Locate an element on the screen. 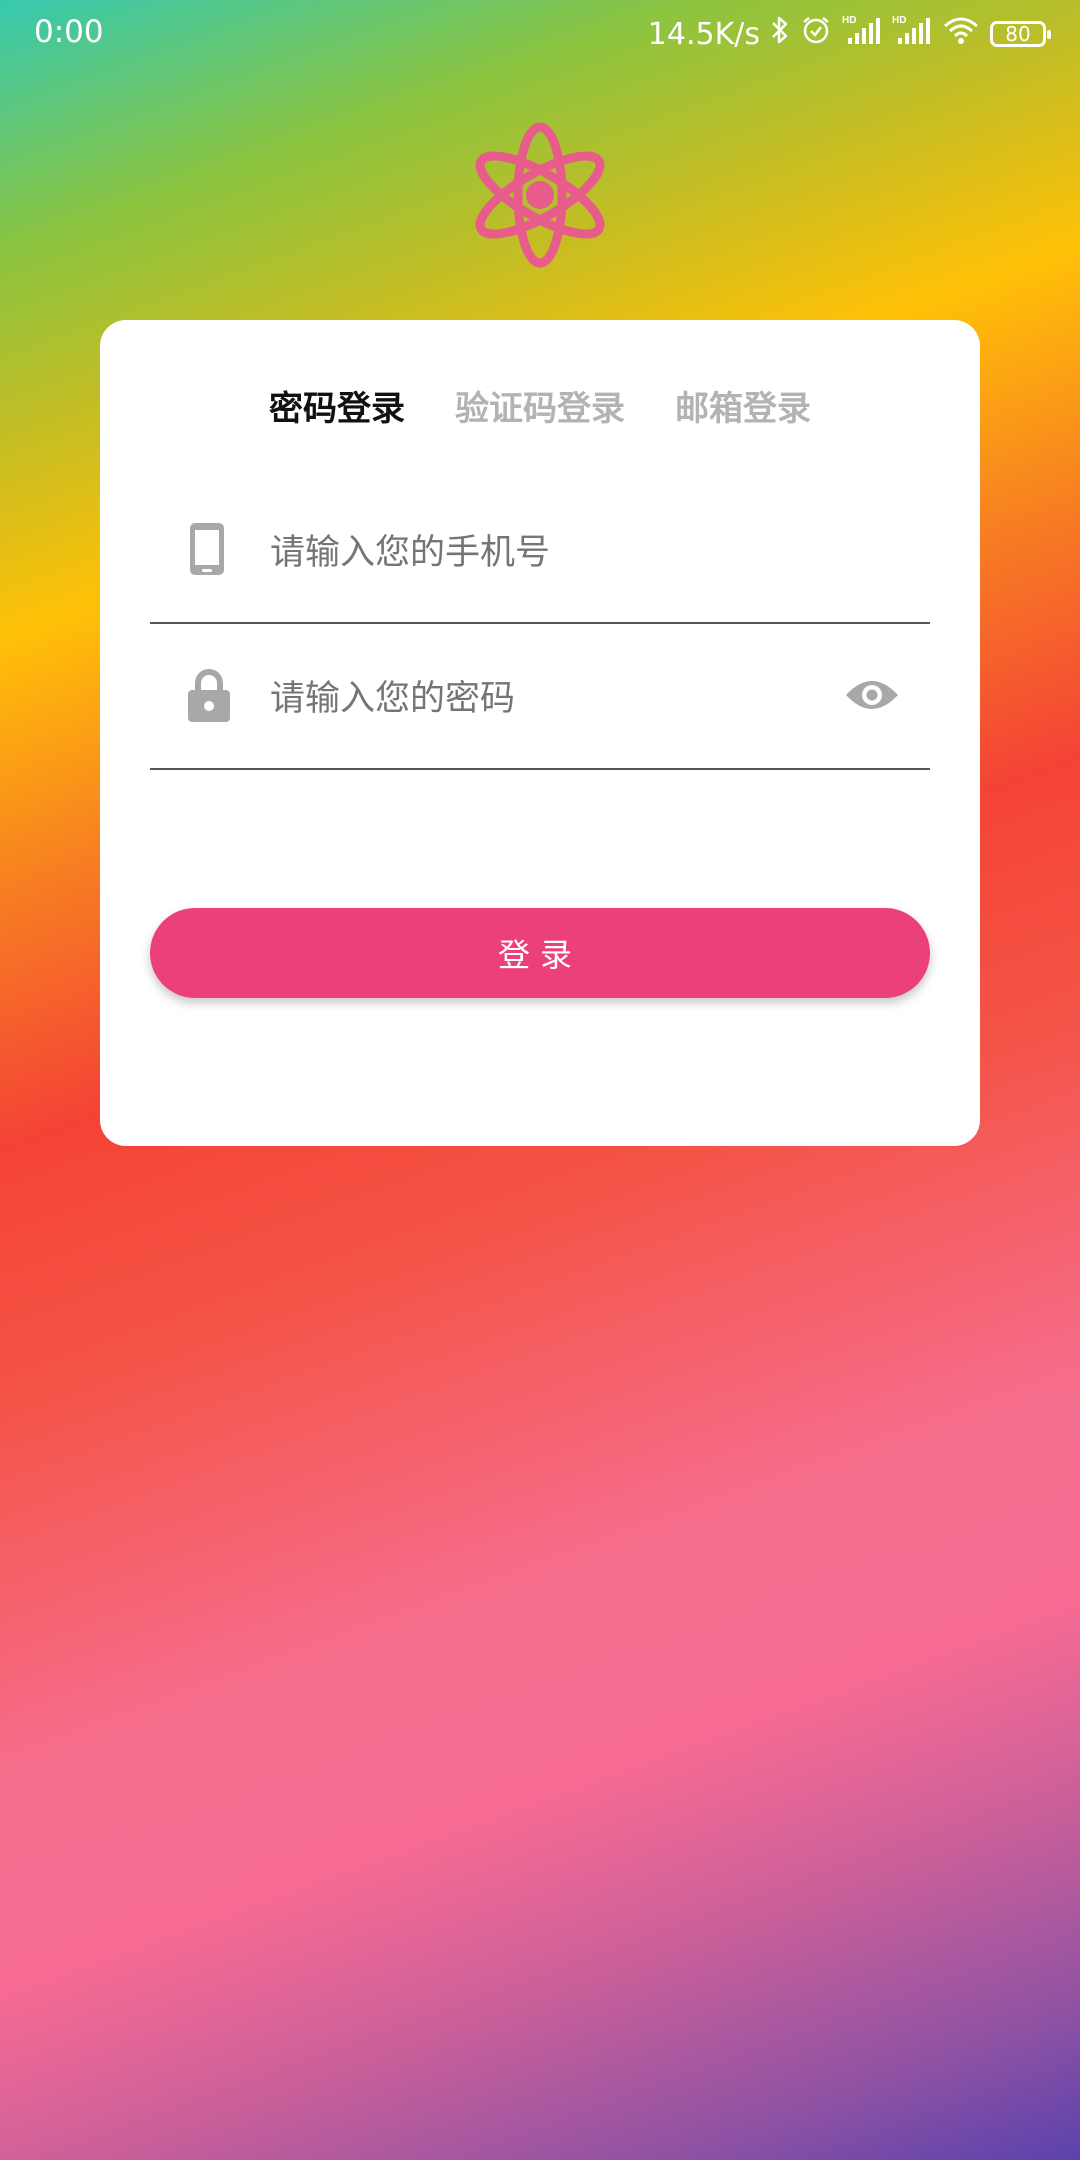 This screenshot has width=1080, height=2160. password-input is located at coordinates (530, 699).